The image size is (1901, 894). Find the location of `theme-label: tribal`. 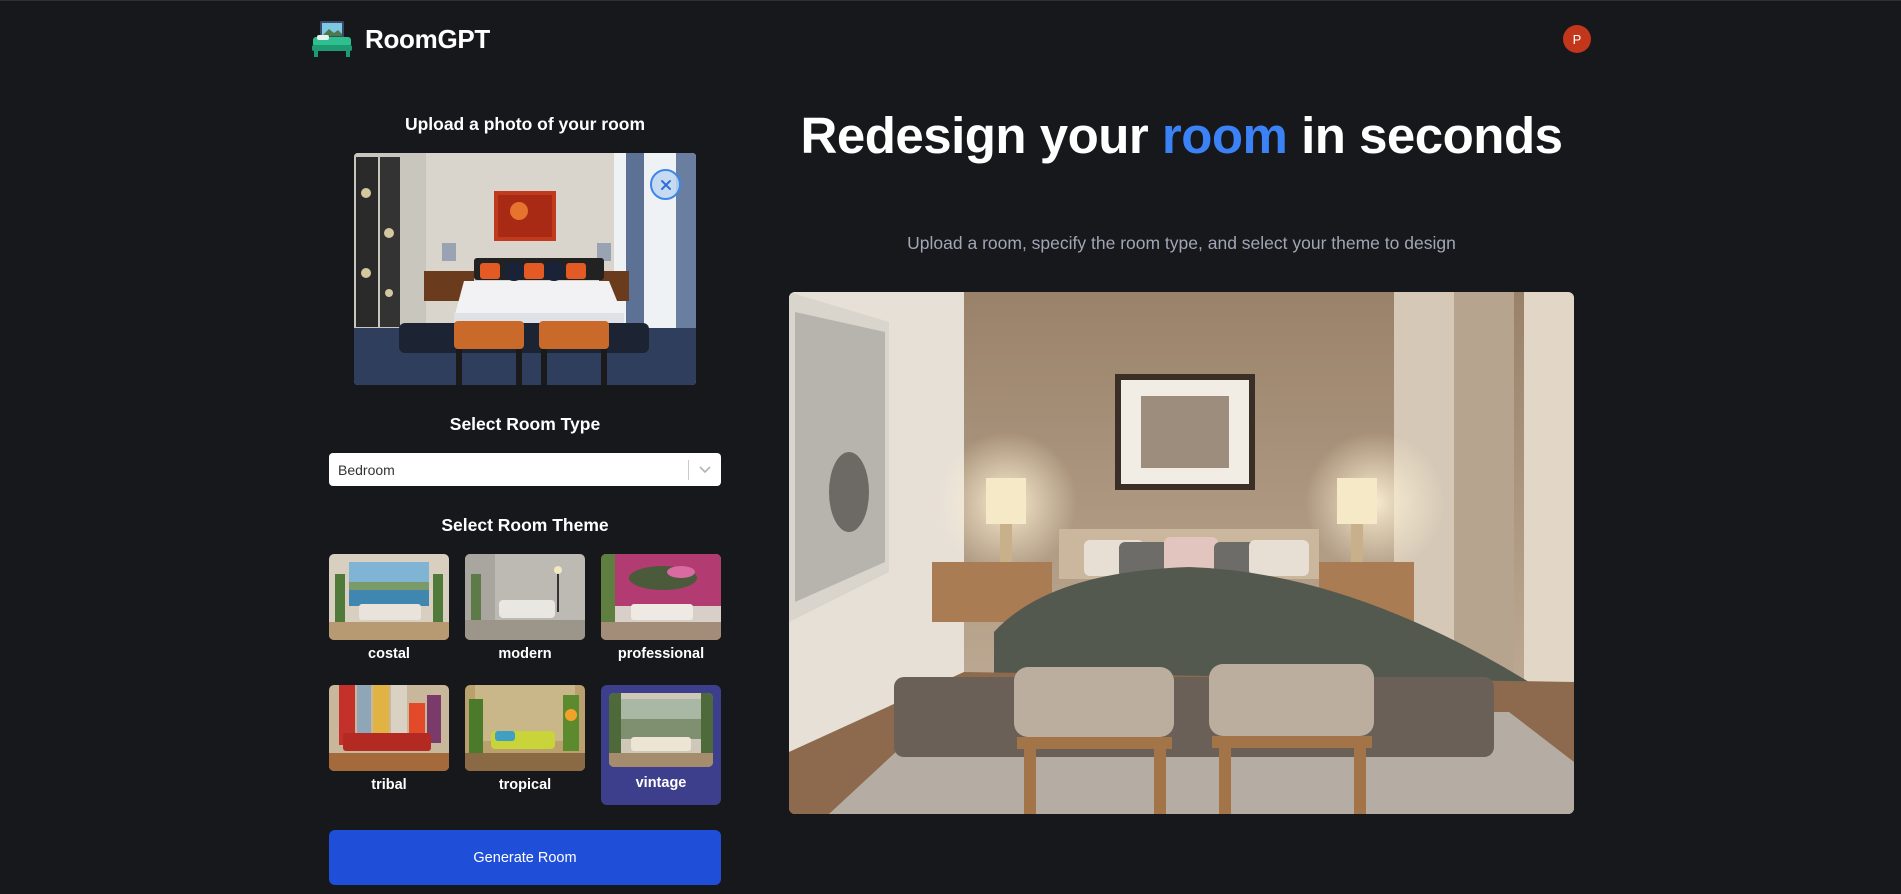

theme-label: tribal is located at coordinates (389, 785).